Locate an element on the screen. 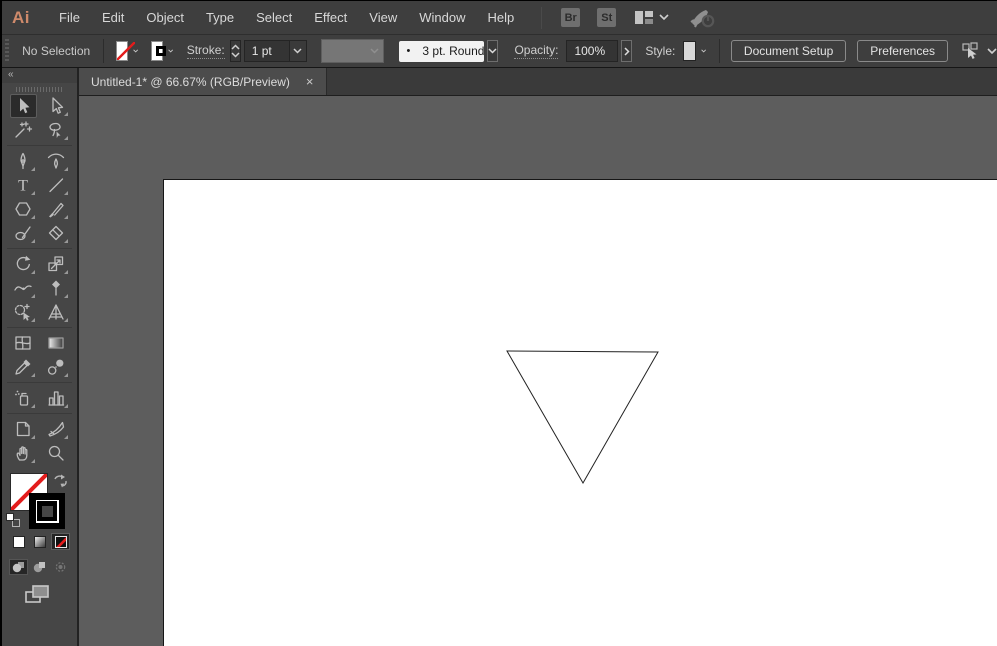 The width and height of the screenshot is (997, 646). tool-direct-selection is located at coordinates (56, 106).